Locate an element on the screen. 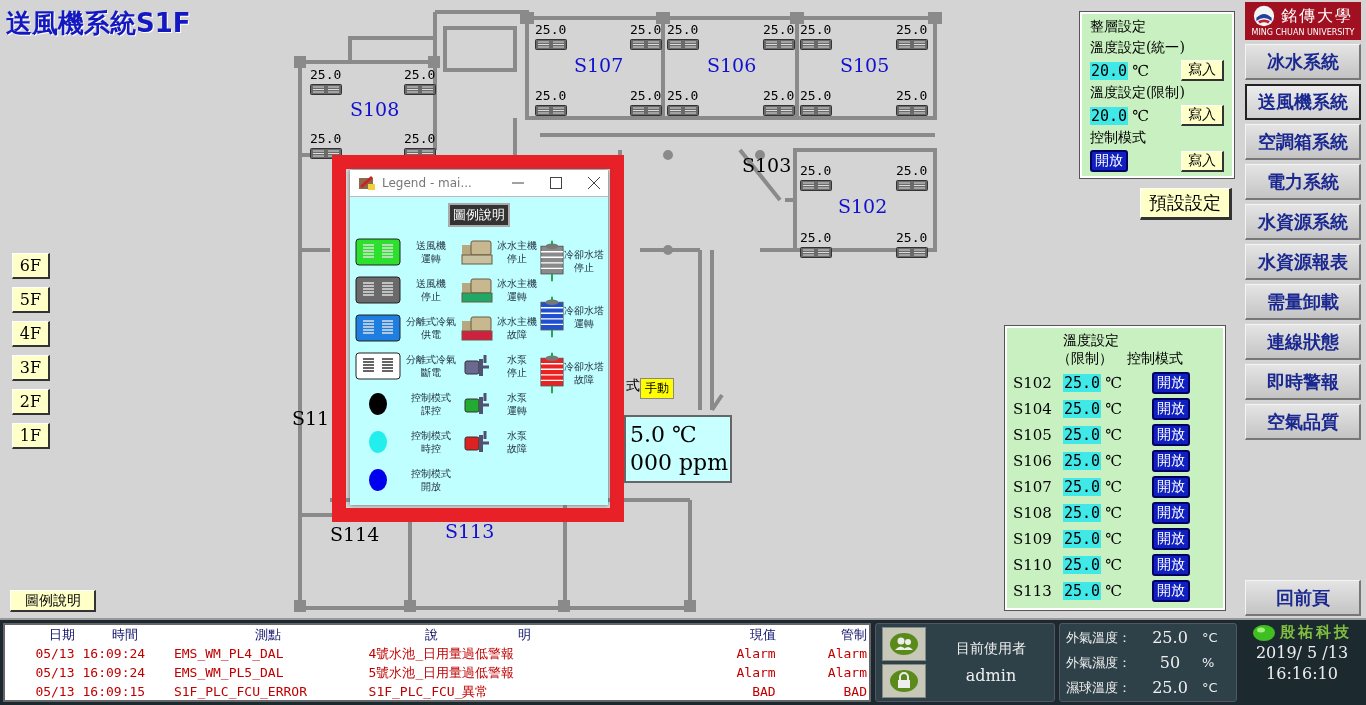 The height and width of the screenshot is (705, 1366). weather-label: 濕球溫度： is located at coordinates (1099, 687).